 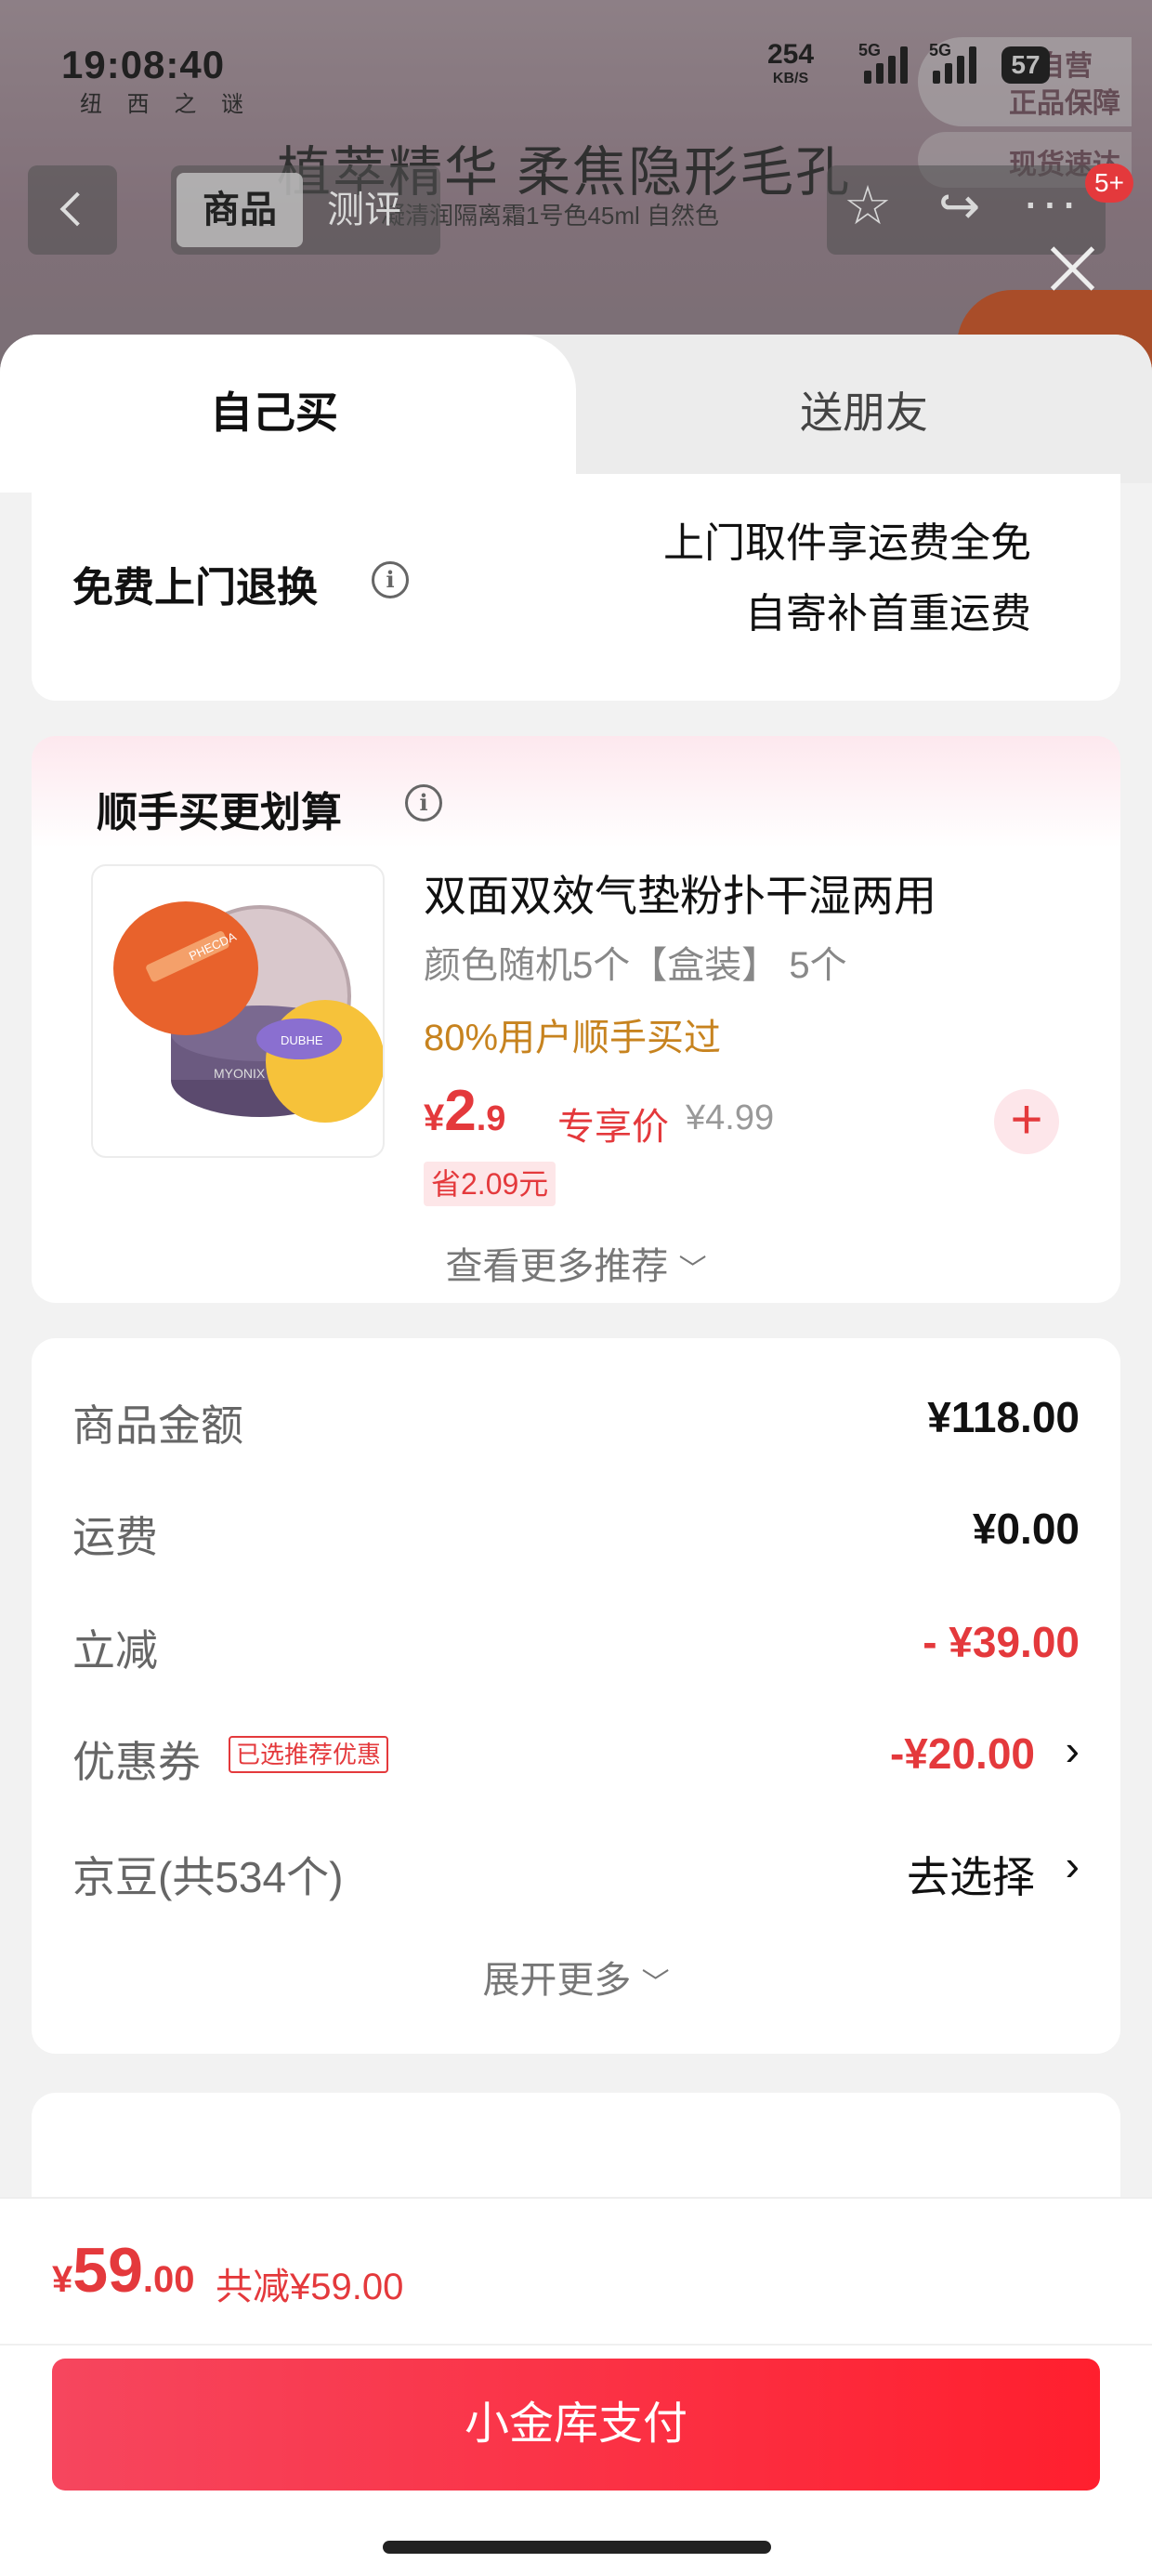 I want to click on cost-row-jingdou: 京豆(共534个) 去选择 ›, so click(x=576, y=1868).